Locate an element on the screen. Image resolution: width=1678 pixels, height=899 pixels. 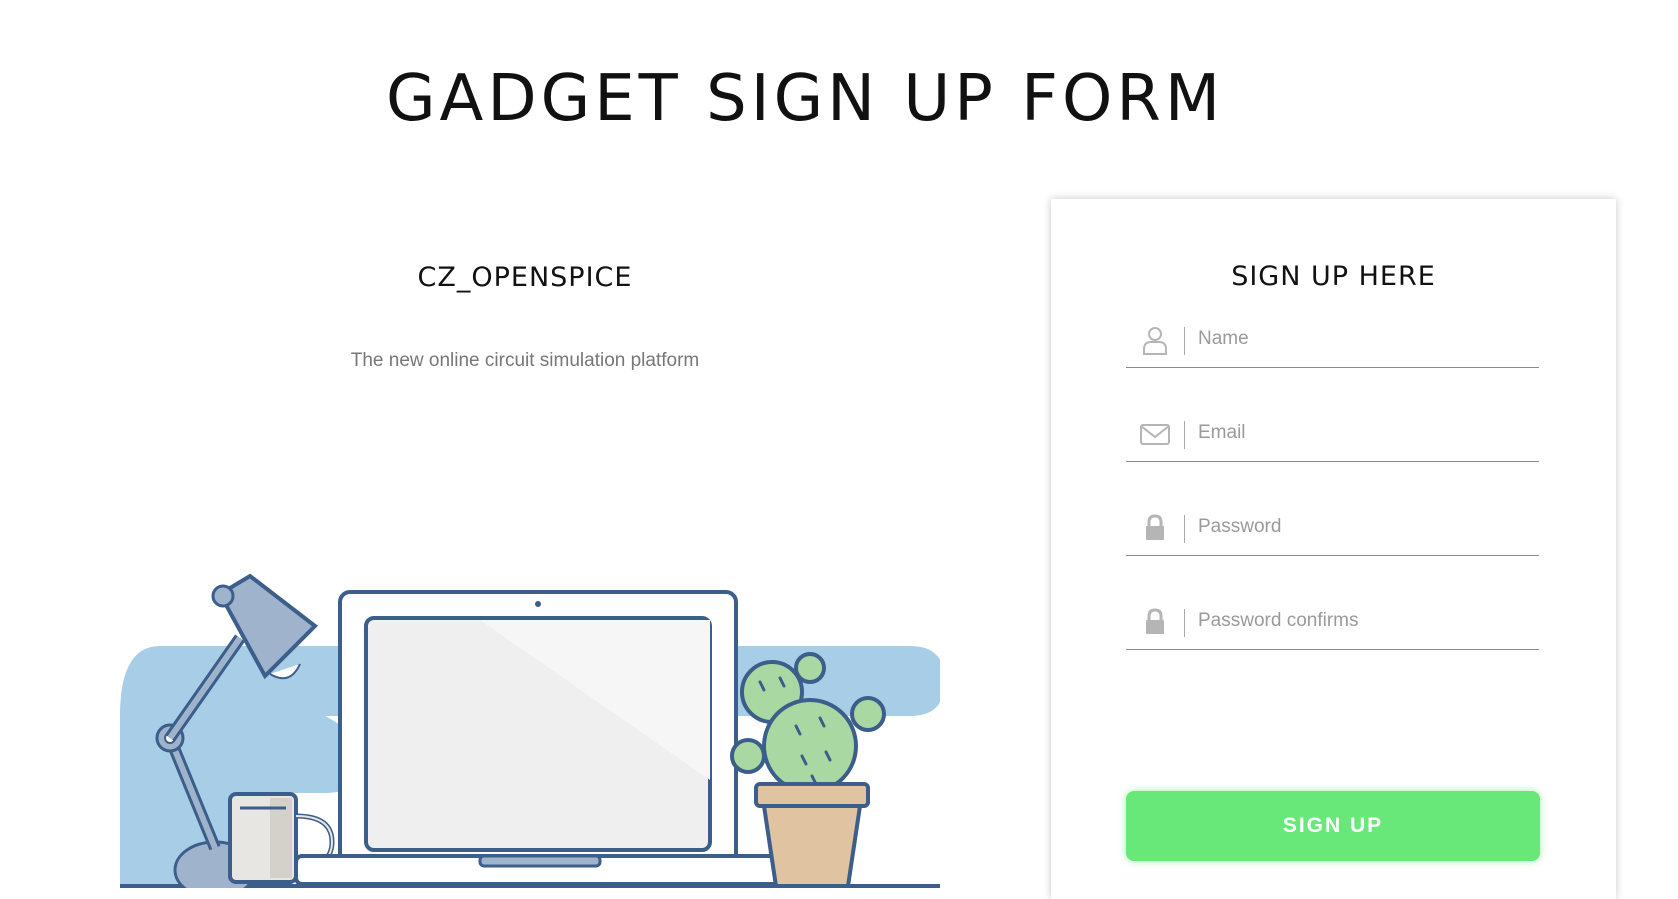
signup-title: SIGN UP HERE is located at coordinates (1333, 276).